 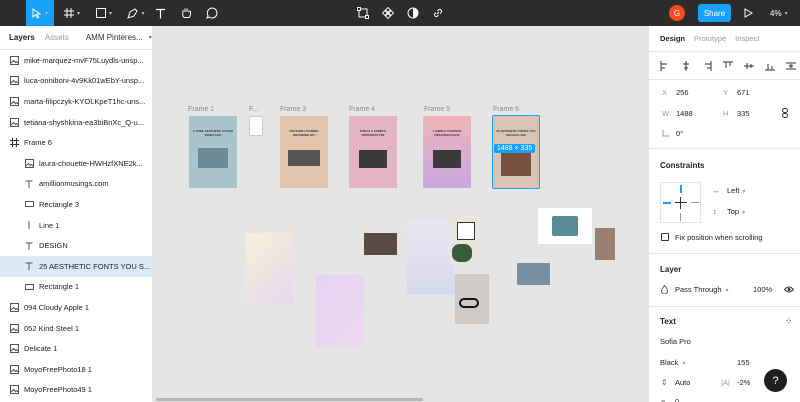 I want to click on line-height-input: Auto, so click(x=682, y=382).